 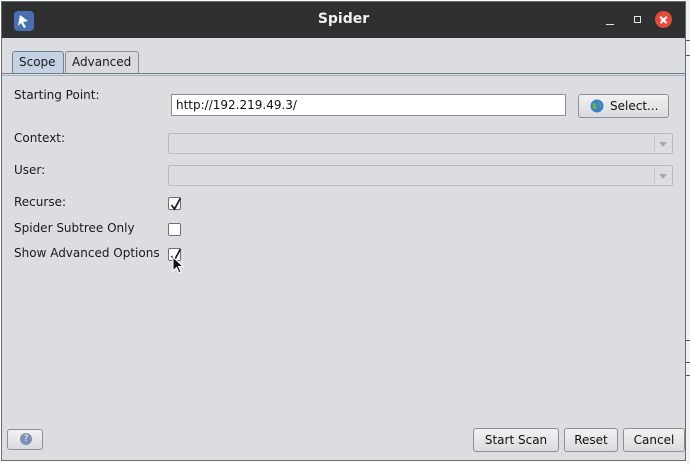 I want to click on tab-scope: Scope, so click(x=38, y=62).